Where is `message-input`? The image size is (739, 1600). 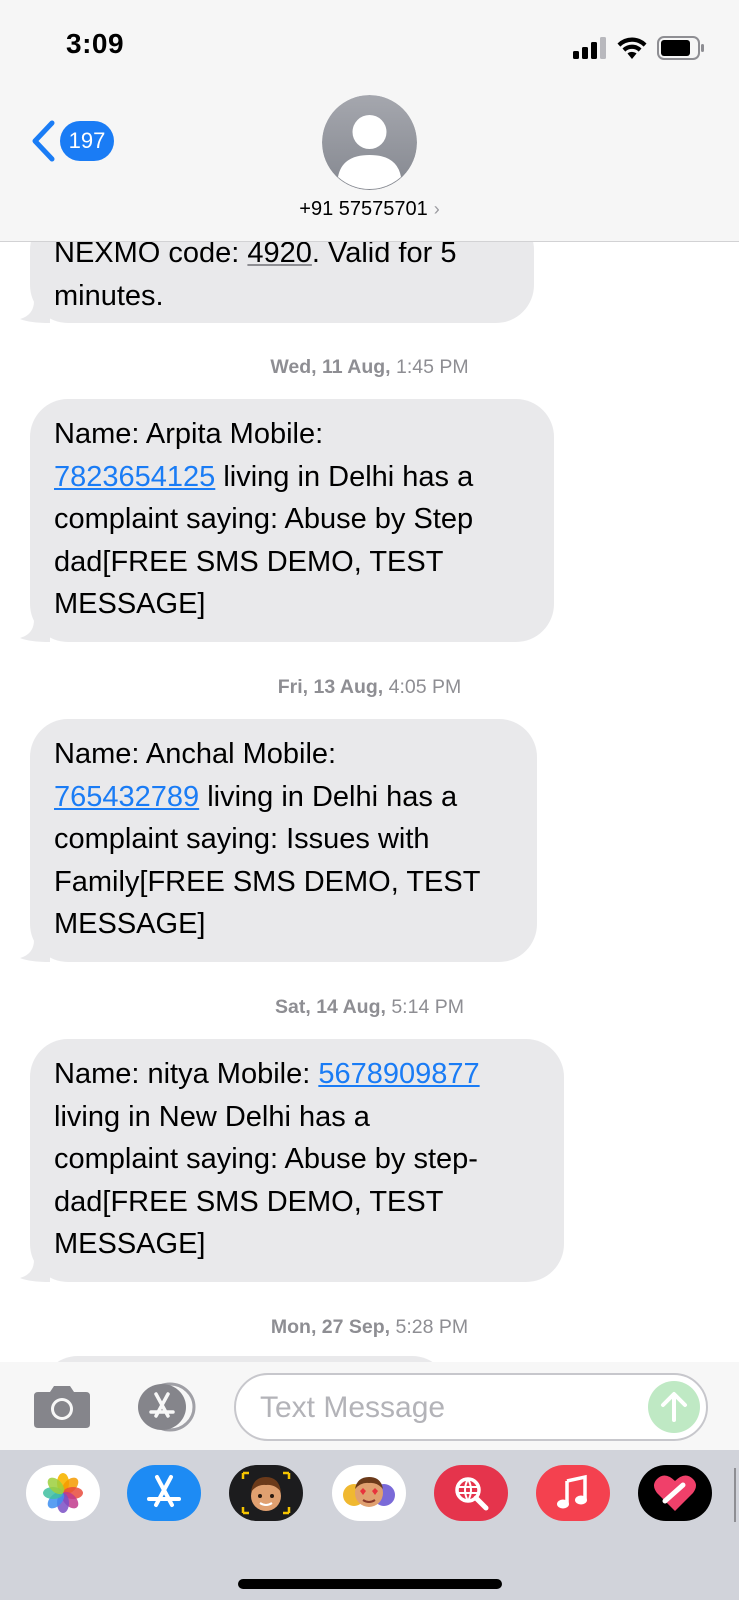
message-input is located at coordinates (450, 1408).